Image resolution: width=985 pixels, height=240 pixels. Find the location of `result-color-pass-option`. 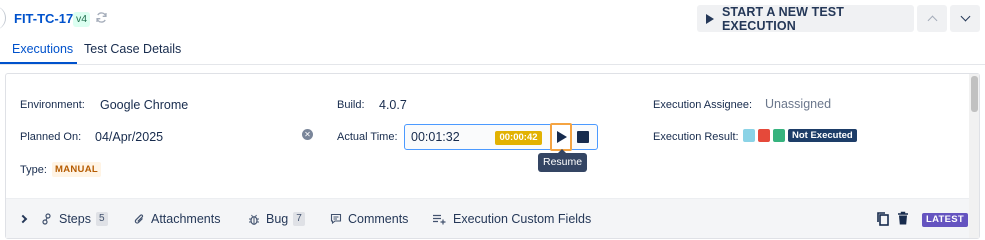

result-color-pass-option is located at coordinates (749, 135).